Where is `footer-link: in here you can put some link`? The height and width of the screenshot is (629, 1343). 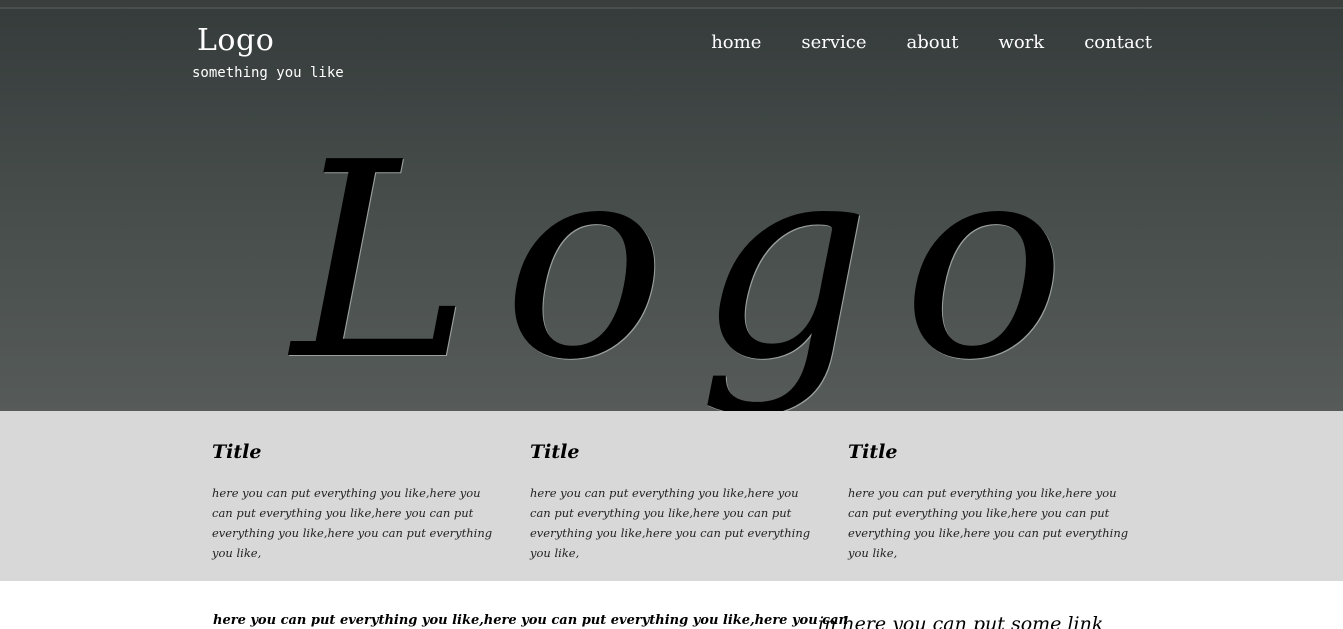
footer-link: in here you can put some link is located at coordinates (960, 621).